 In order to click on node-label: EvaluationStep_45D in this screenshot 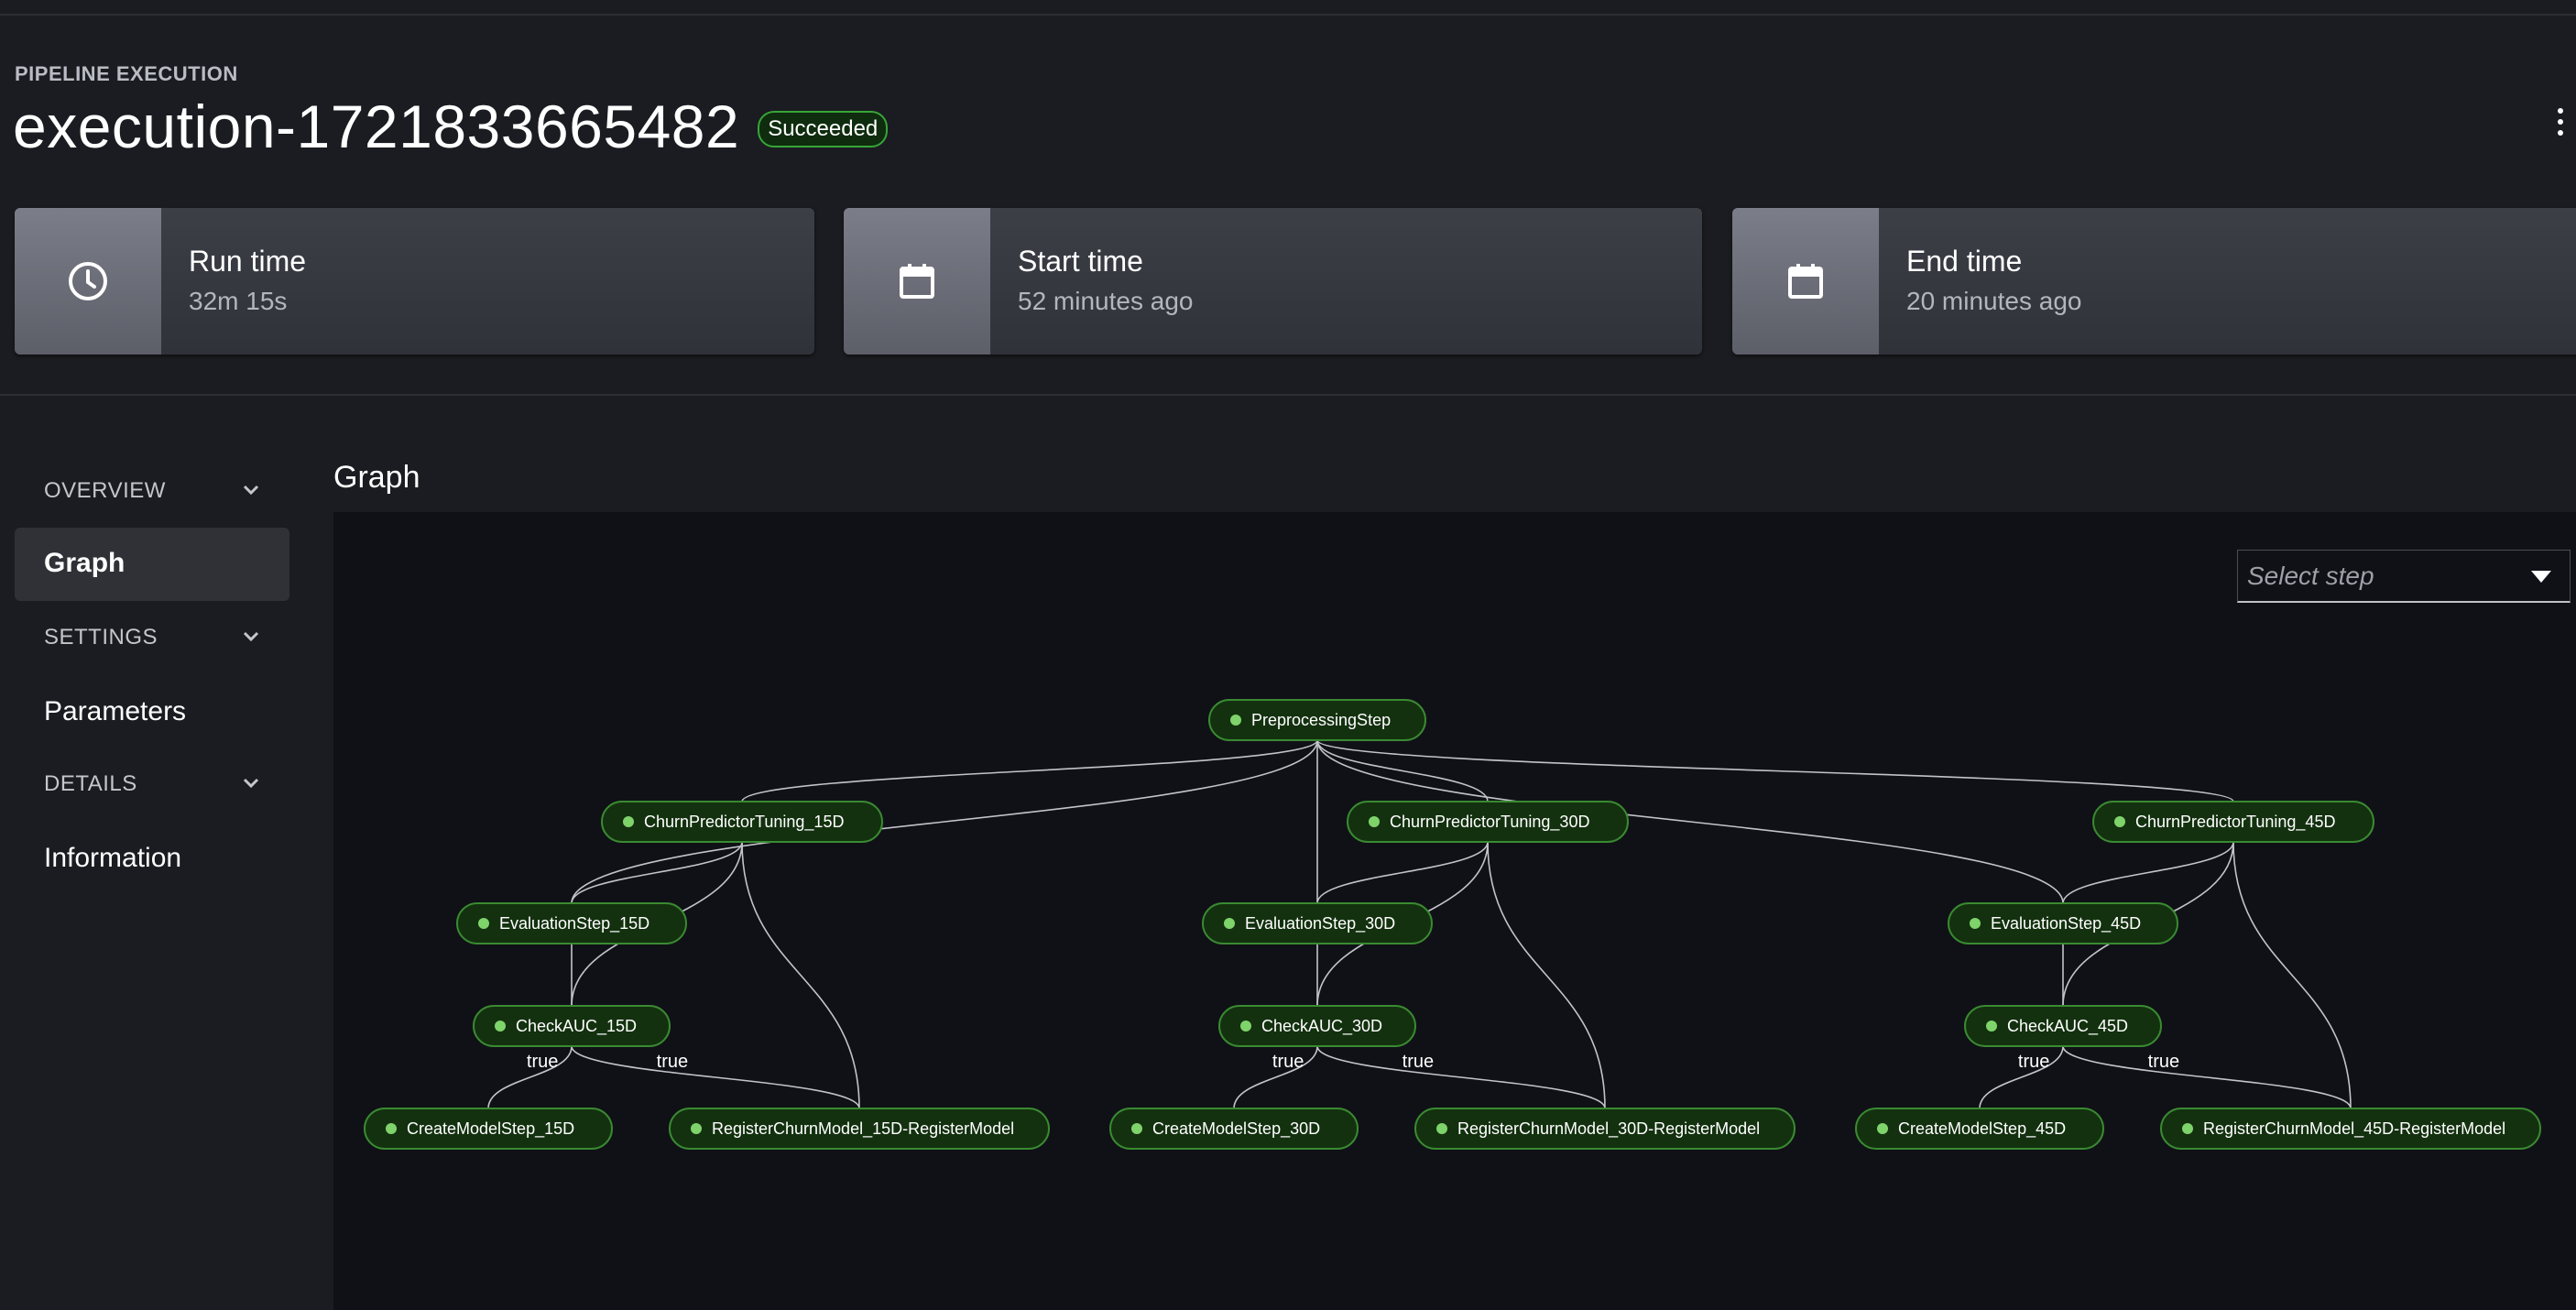, I will do `click(2066, 923)`.